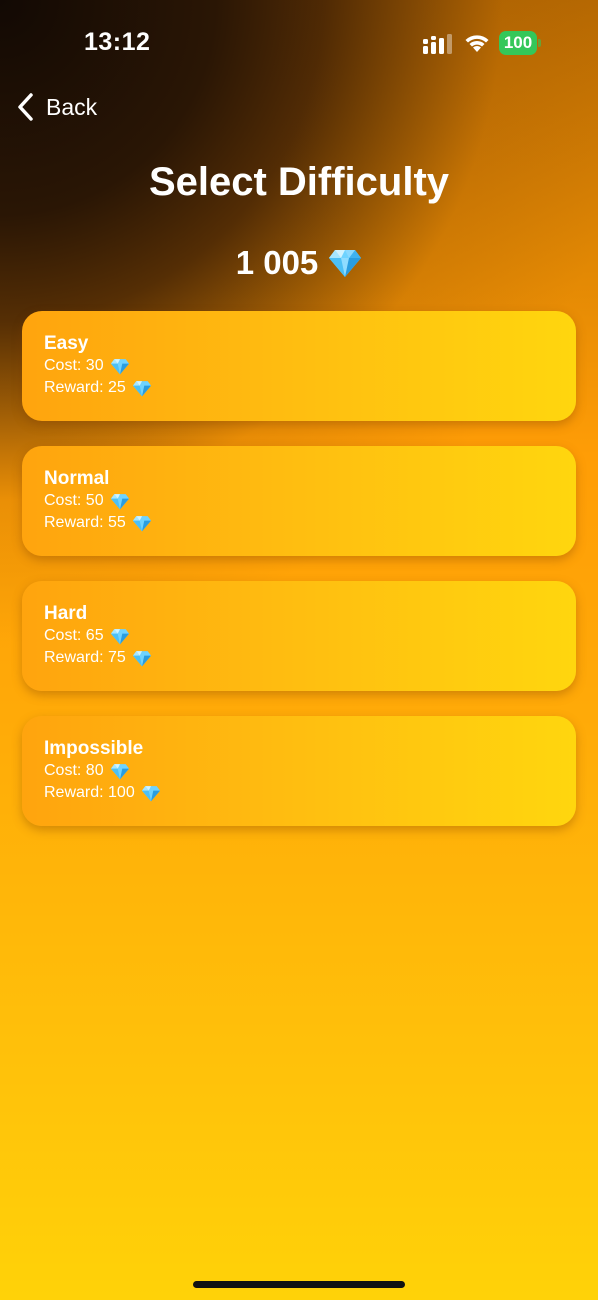 The image size is (598, 1300). Describe the element at coordinates (299, 658) in the screenshot. I see `difficulty-reward: Reward: 75` at that location.